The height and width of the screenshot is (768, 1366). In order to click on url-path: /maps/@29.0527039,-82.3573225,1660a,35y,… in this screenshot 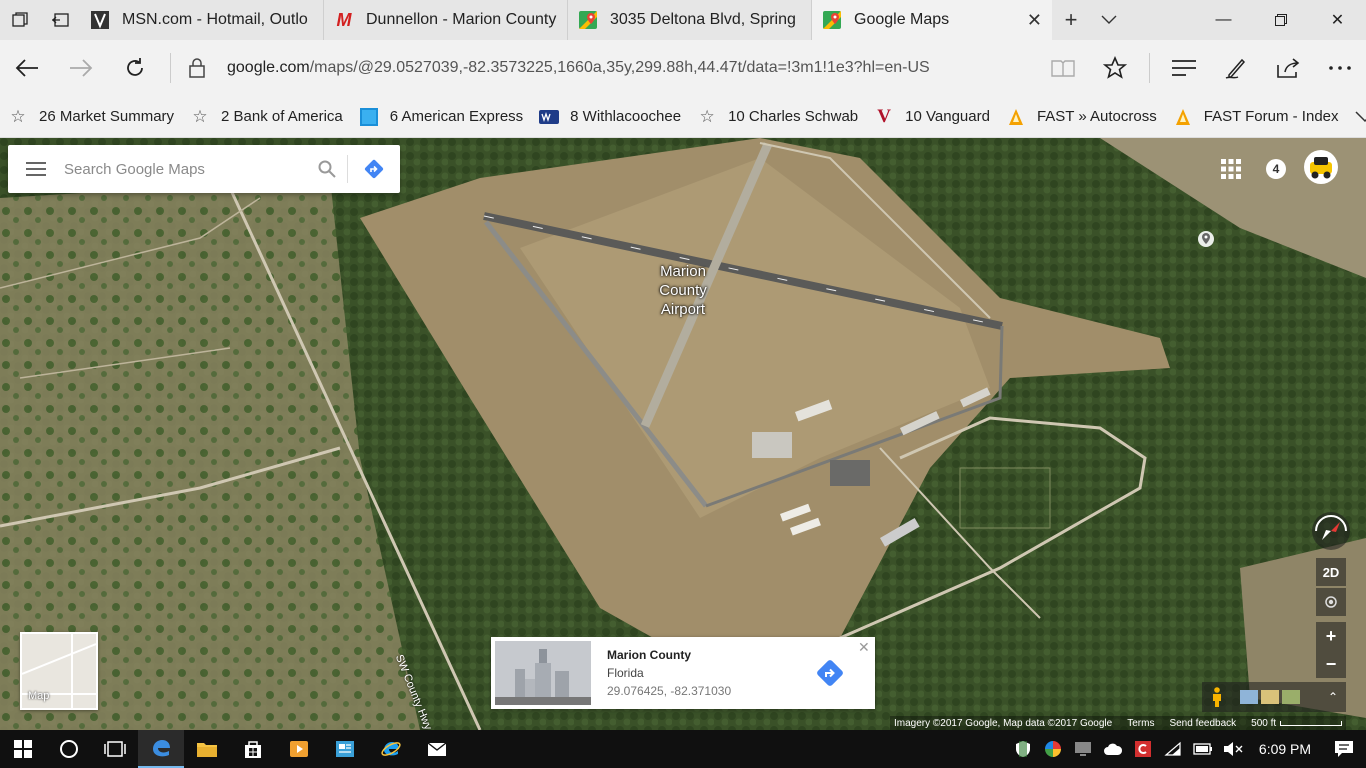, I will do `click(619, 67)`.